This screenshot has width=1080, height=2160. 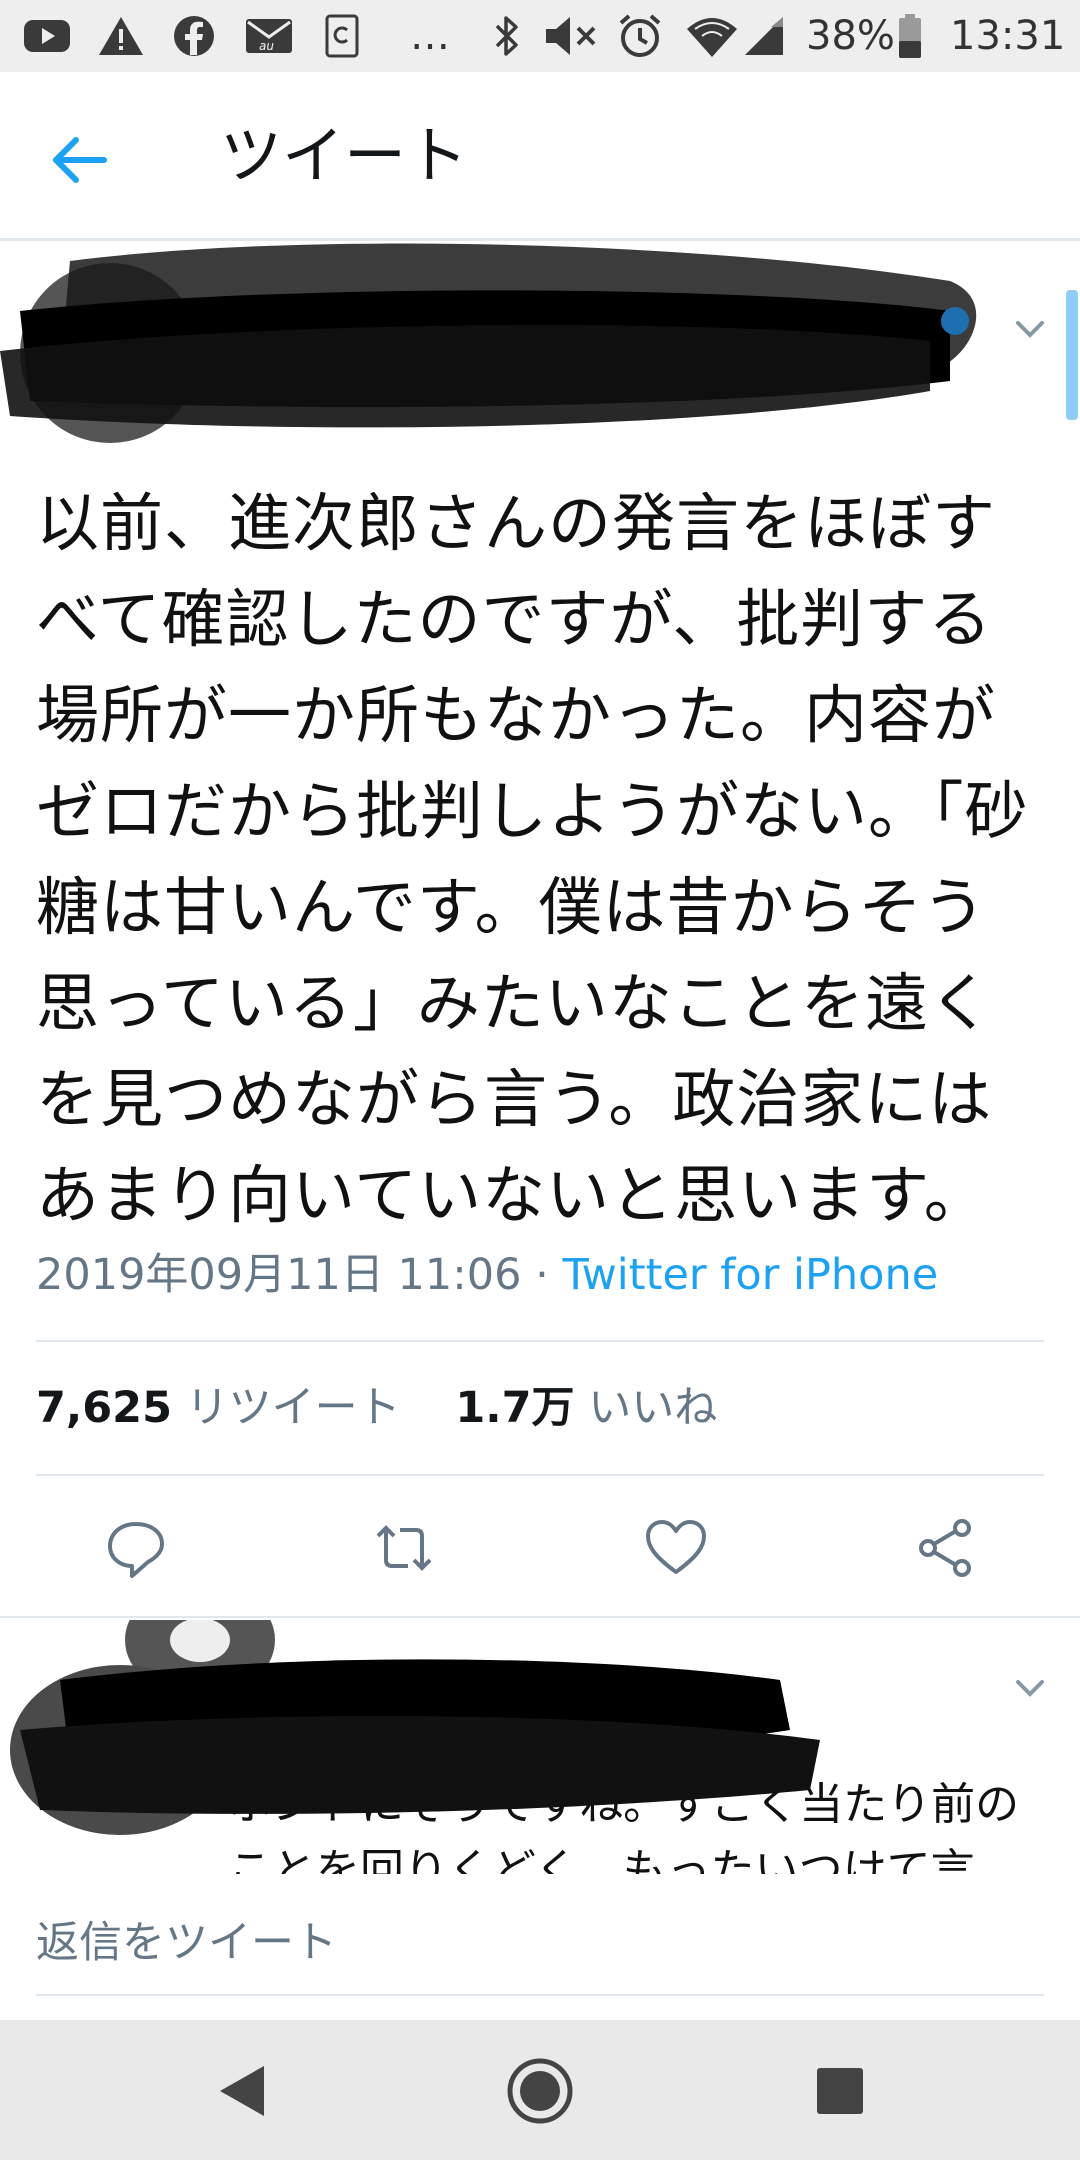 I want to click on retweet-label: リツイート, so click(x=293, y=1408).